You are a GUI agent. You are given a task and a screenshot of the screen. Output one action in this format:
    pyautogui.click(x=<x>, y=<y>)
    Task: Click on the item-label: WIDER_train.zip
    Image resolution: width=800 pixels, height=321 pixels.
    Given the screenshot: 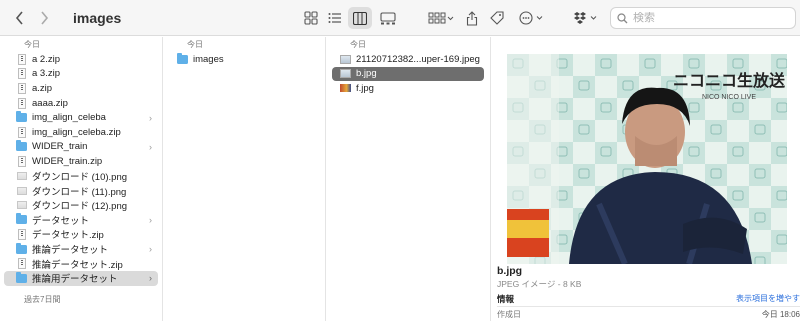 What is the action you would take?
    pyautogui.click(x=67, y=161)
    